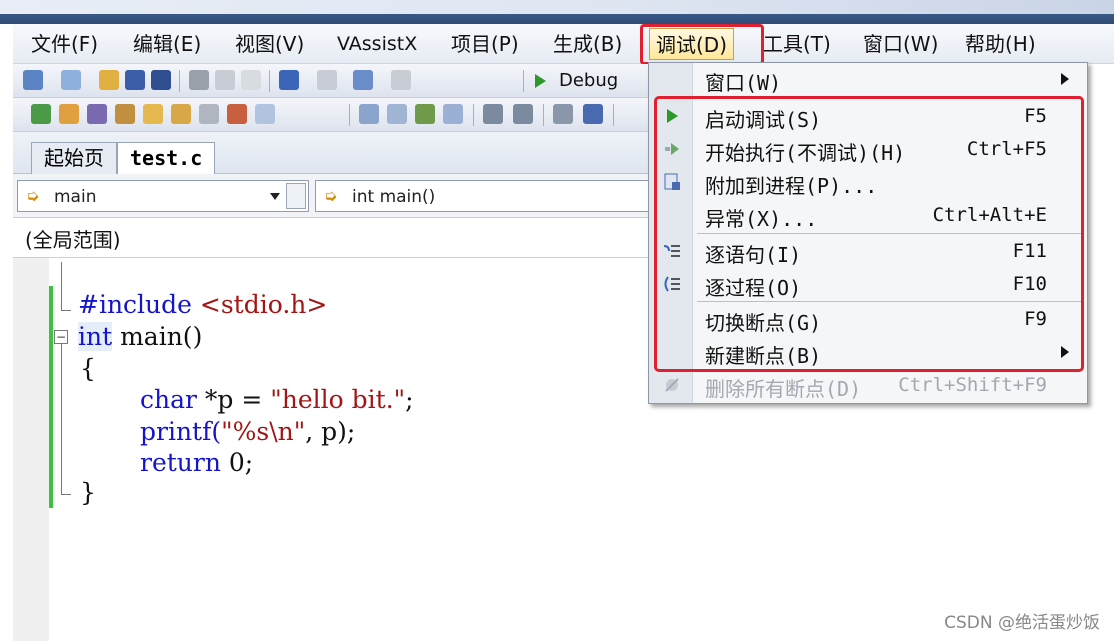  Describe the element at coordinates (743, 83) in the screenshot. I see `menu-item-label: 窗口(W)` at that location.